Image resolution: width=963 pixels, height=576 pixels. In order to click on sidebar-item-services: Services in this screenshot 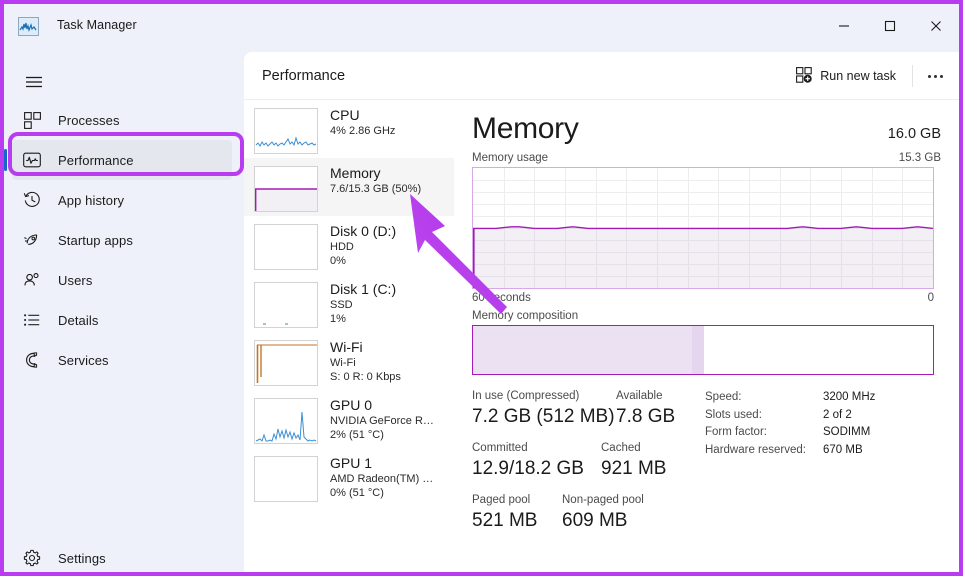, I will do `click(122, 360)`.